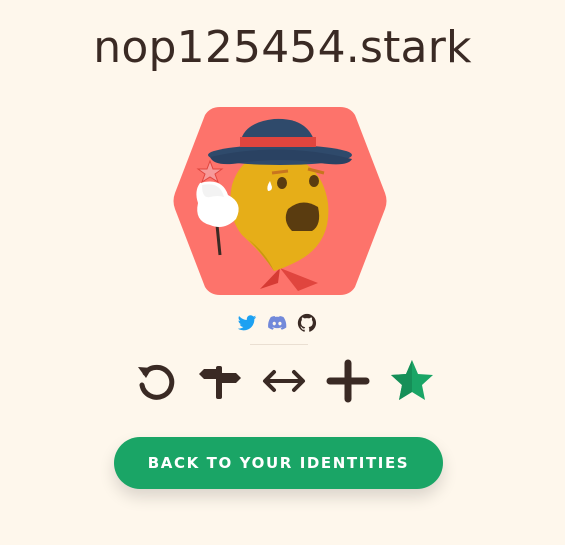 The height and width of the screenshot is (545, 565). What do you see at coordinates (279, 344) in the screenshot?
I see `divider` at bounding box center [279, 344].